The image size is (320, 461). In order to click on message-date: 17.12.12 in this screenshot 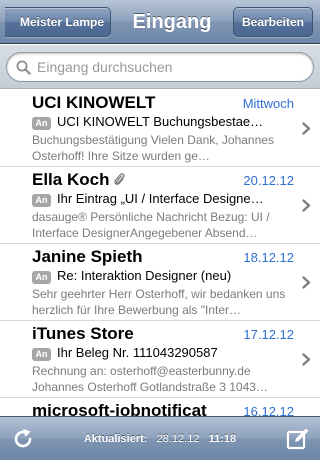, I will do `click(268, 334)`.